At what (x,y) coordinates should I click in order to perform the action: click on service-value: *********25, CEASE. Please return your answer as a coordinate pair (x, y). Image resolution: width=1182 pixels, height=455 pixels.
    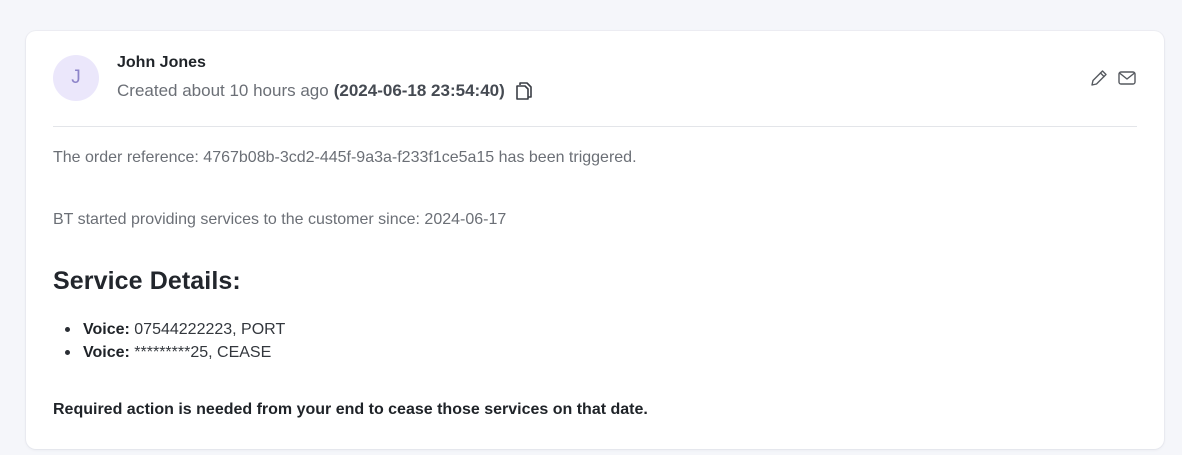
    Looking at the image, I should click on (203, 352).